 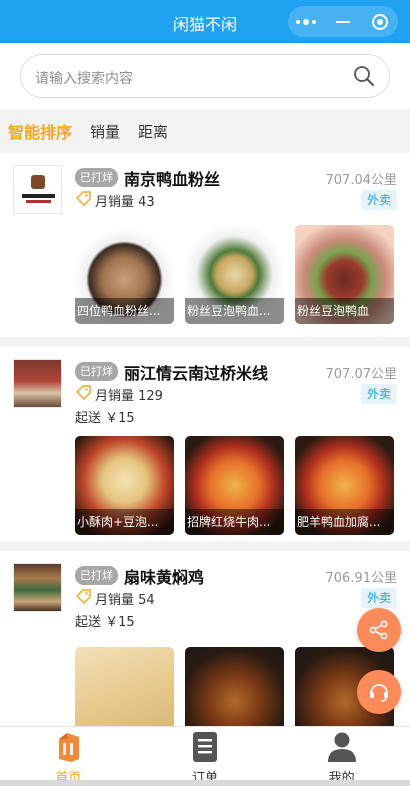 What do you see at coordinates (196, 373) in the screenshot?
I see `shop-name: 丽江情云南过桥米线` at bounding box center [196, 373].